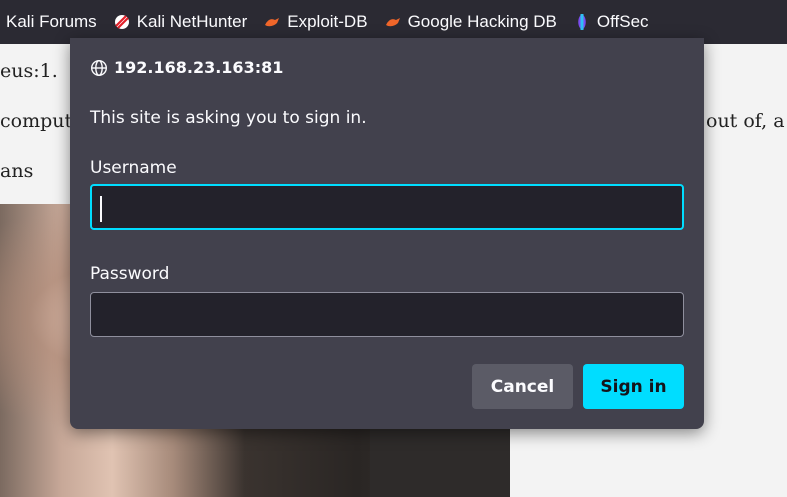  Describe the element at coordinates (387, 314) in the screenshot. I see `password-input` at that location.